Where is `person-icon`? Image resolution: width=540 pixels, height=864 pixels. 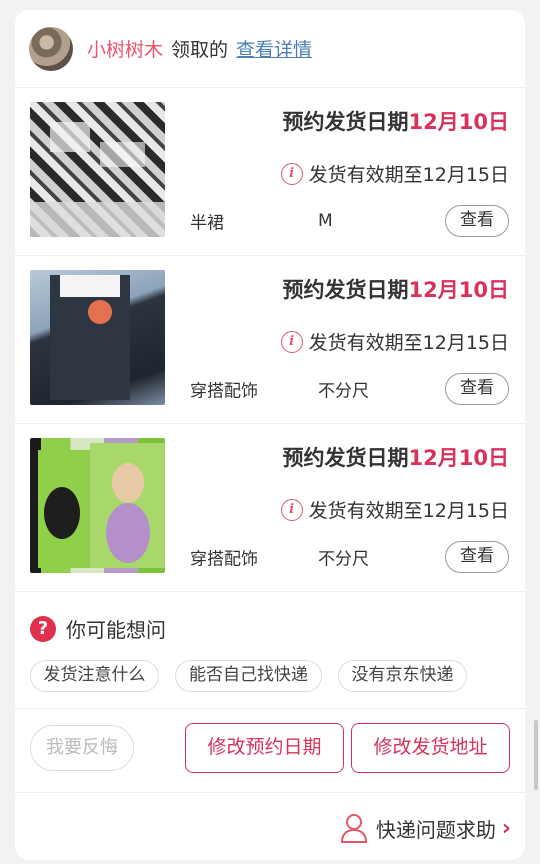 person-icon is located at coordinates (353, 828).